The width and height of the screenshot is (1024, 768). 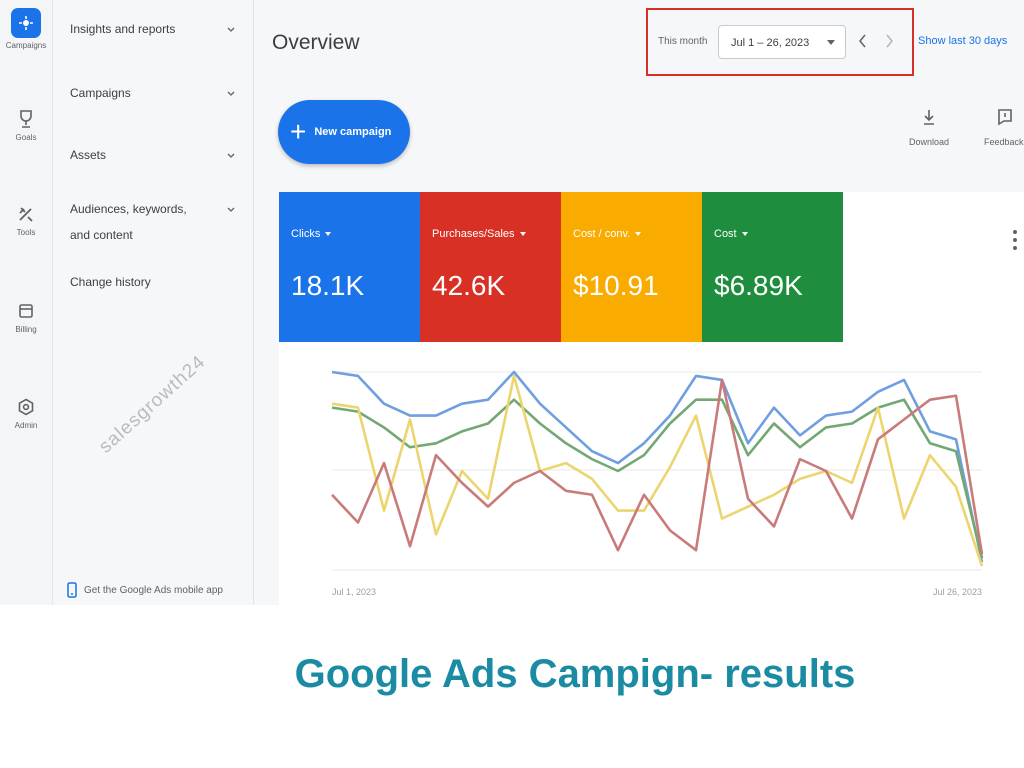 What do you see at coordinates (26, 232) in the screenshot?
I see `rail-label: Tools` at bounding box center [26, 232].